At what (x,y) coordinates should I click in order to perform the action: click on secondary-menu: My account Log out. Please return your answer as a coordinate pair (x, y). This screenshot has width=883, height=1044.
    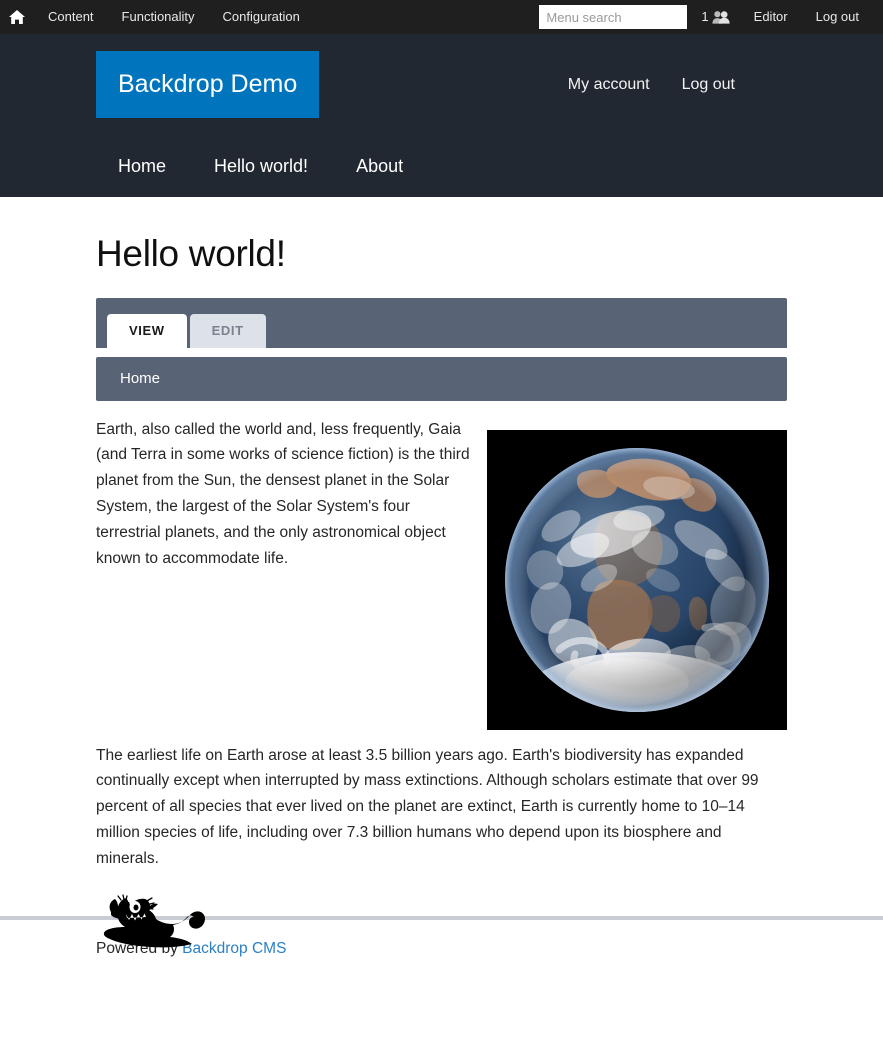
    Looking at the image, I should click on (677, 85).